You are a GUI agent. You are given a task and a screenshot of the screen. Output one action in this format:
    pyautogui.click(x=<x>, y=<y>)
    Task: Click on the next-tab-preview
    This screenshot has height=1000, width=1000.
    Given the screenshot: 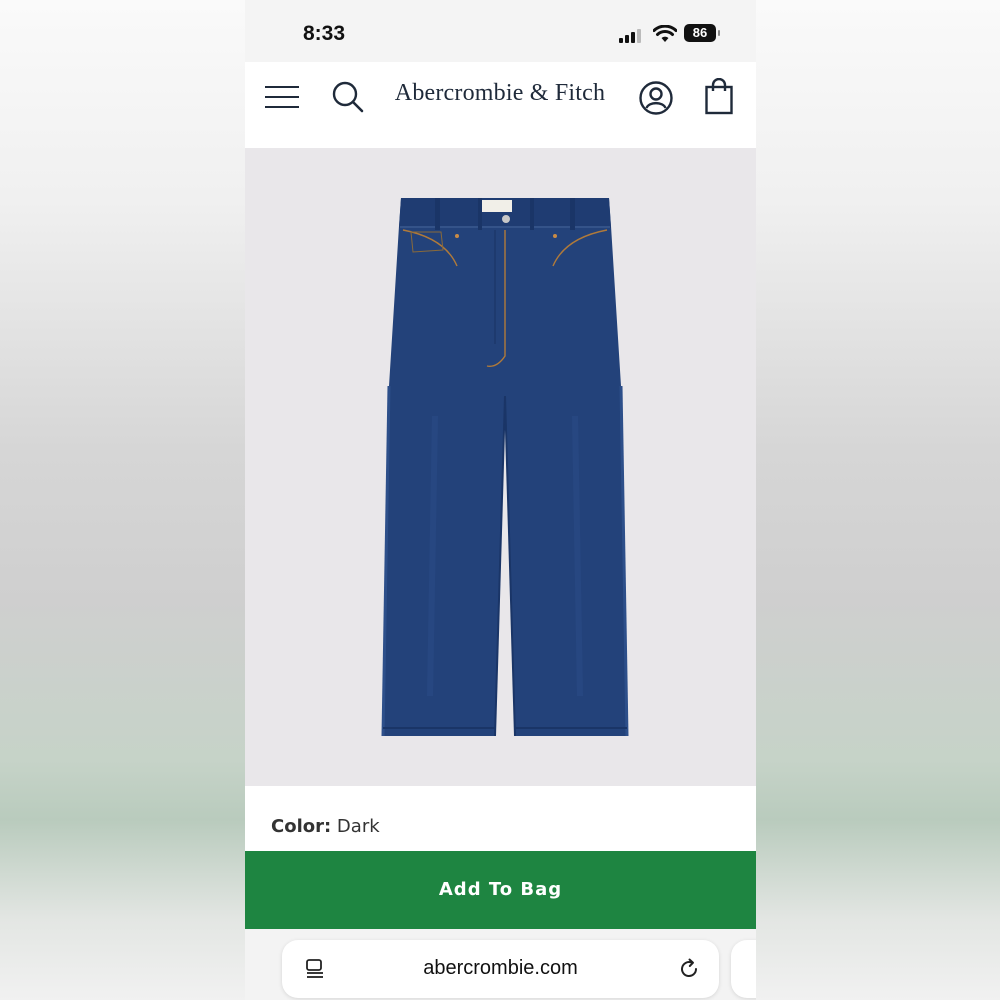 What is the action you would take?
    pyautogui.click(x=743, y=969)
    